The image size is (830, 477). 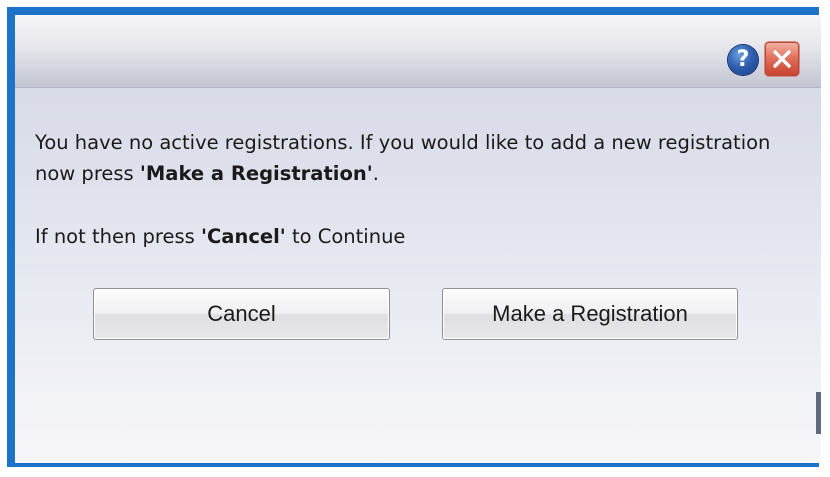 I want to click on dialog-titlebar: ?, so click(x=418, y=51).